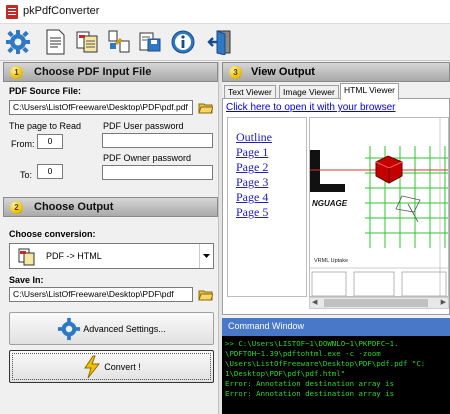 Image resolution: width=450 pixels, height=414 pixels. Describe the element at coordinates (235, 72) in the screenshot. I see `section-number-badge: 3` at that location.